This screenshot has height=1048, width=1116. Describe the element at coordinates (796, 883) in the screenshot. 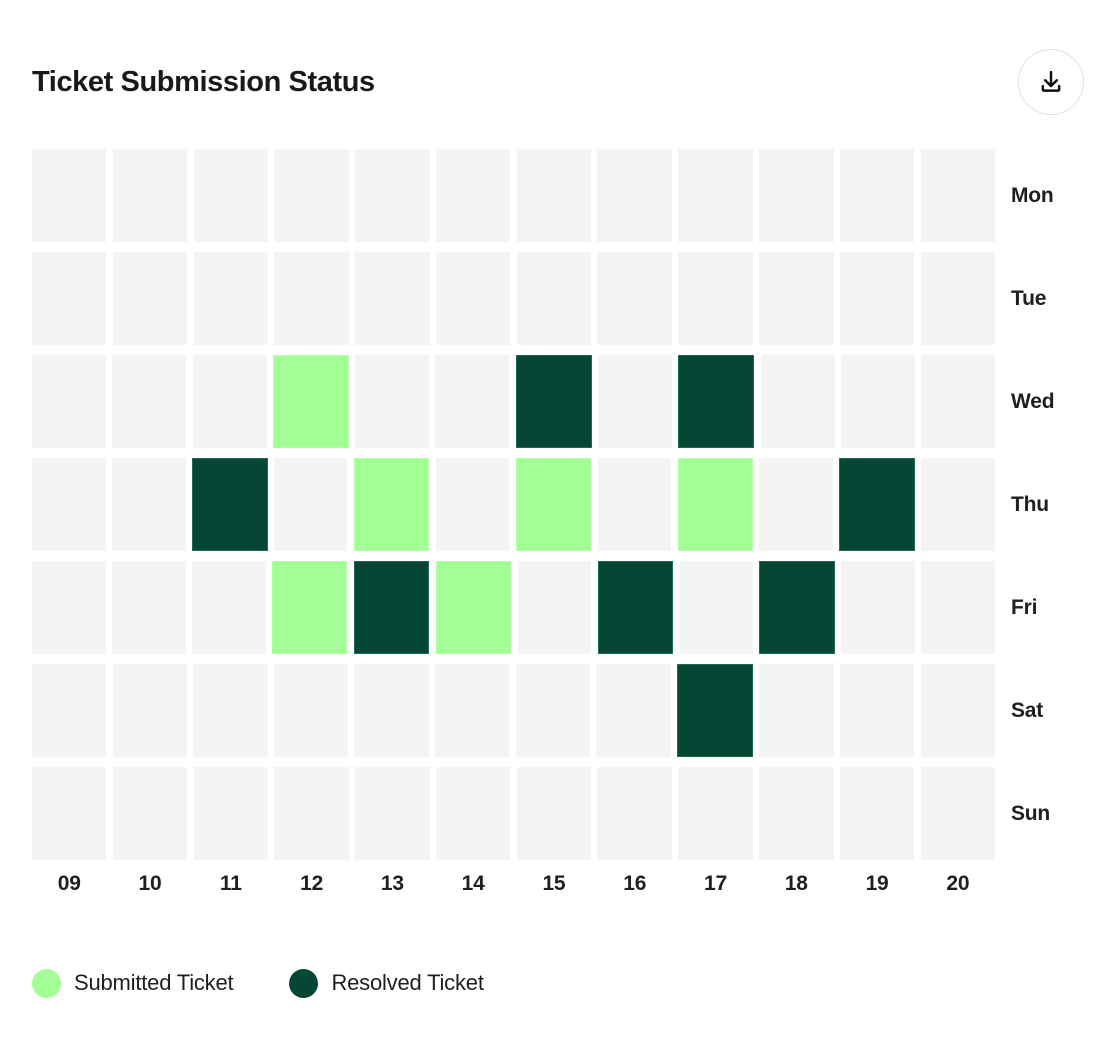

I see `date-label-18: 18` at that location.